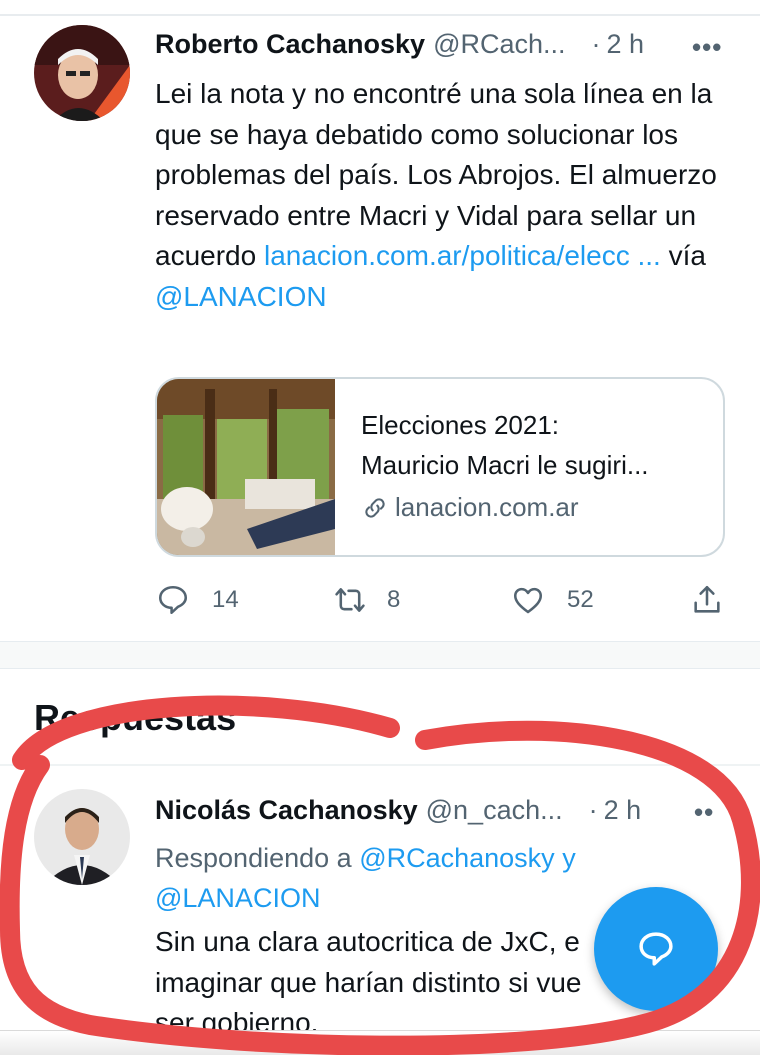  What do you see at coordinates (135, 717) in the screenshot?
I see `replies-heading: Respuestas` at bounding box center [135, 717].